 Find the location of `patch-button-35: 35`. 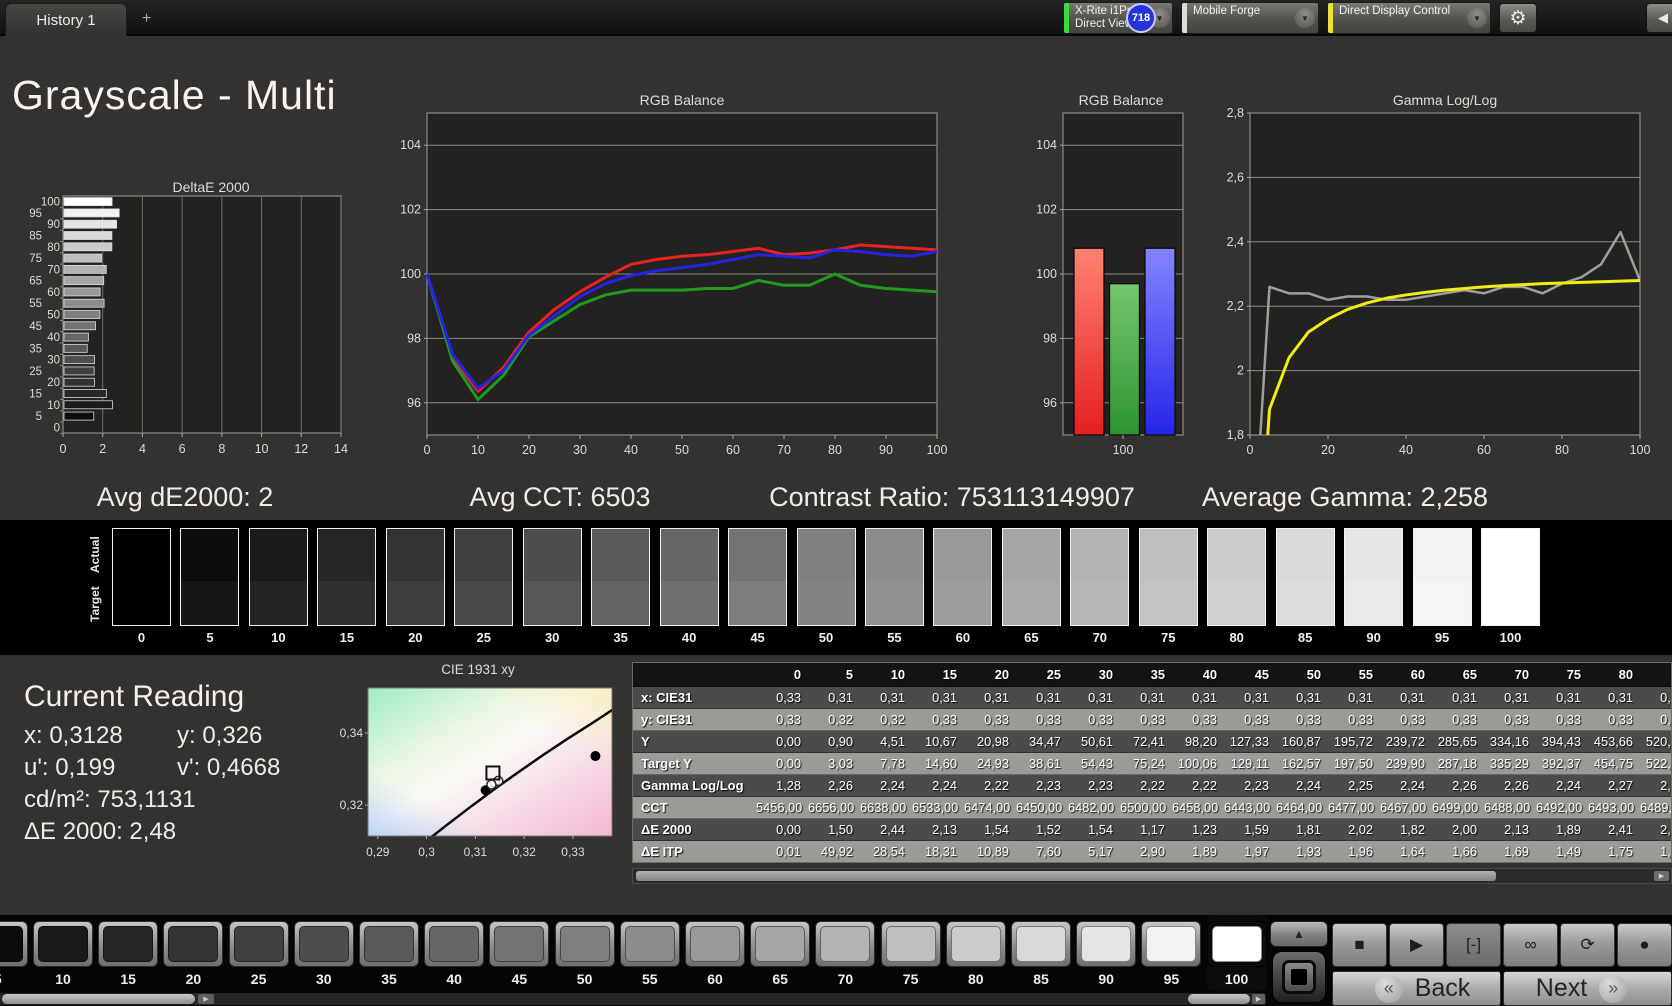

patch-button-35: 35 is located at coordinates (389, 954).